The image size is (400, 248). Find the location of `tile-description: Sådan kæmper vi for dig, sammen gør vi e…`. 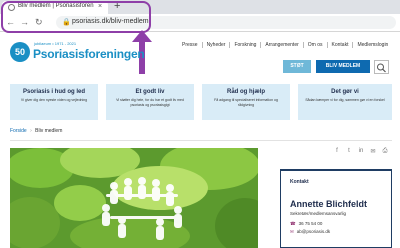

tile-description: Sådan kæmper vi for dig, sammen gør vi e… is located at coordinates (345, 100).